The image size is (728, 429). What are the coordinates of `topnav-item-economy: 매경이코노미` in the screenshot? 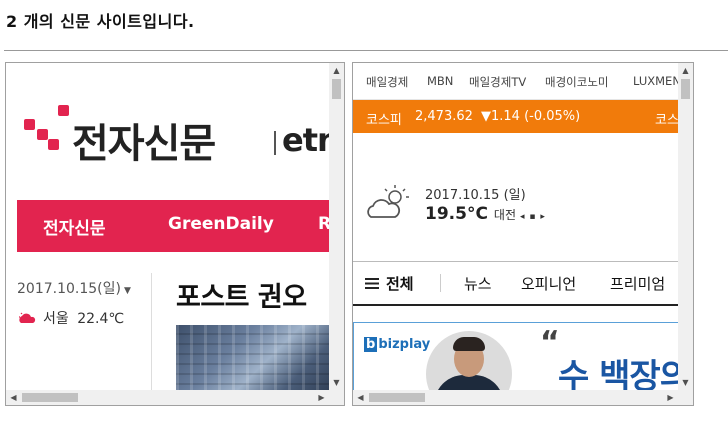 It's located at (576, 82).